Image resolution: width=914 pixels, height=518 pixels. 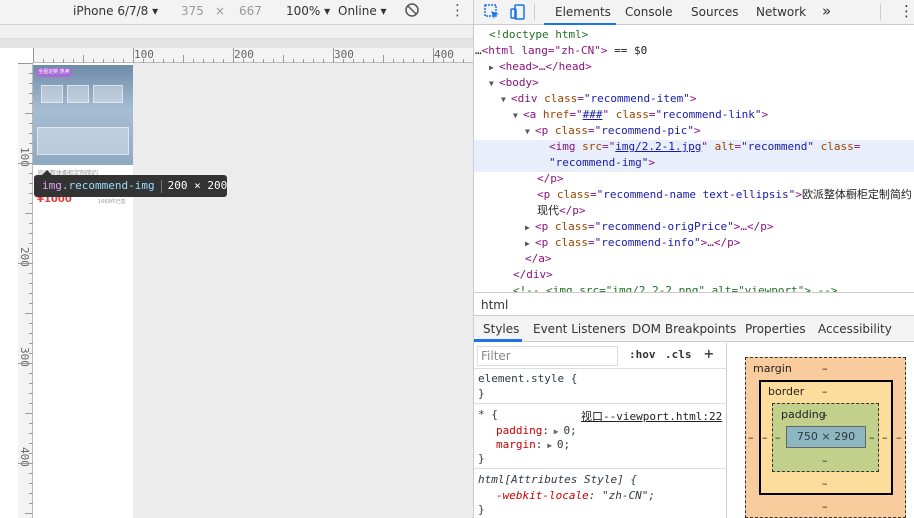 What do you see at coordinates (550, 179) in the screenshot?
I see `dom-node-p-close: </p>` at bounding box center [550, 179].